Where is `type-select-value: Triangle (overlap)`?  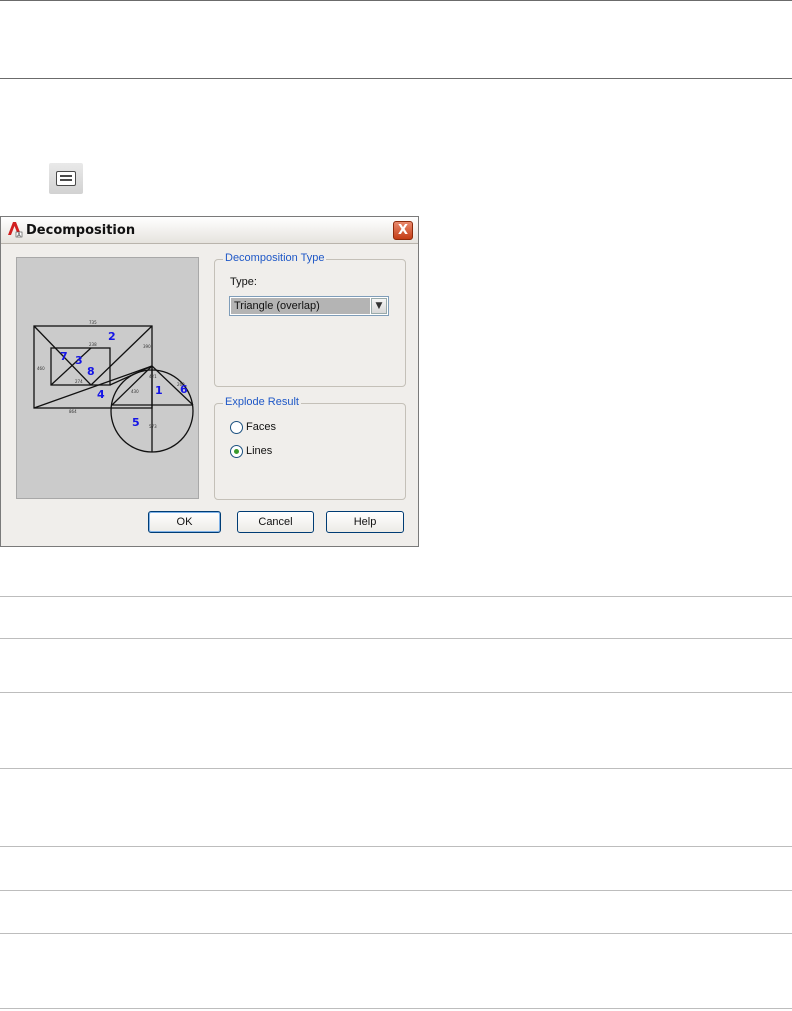 type-select-value: Triangle (overlap) is located at coordinates (300, 306).